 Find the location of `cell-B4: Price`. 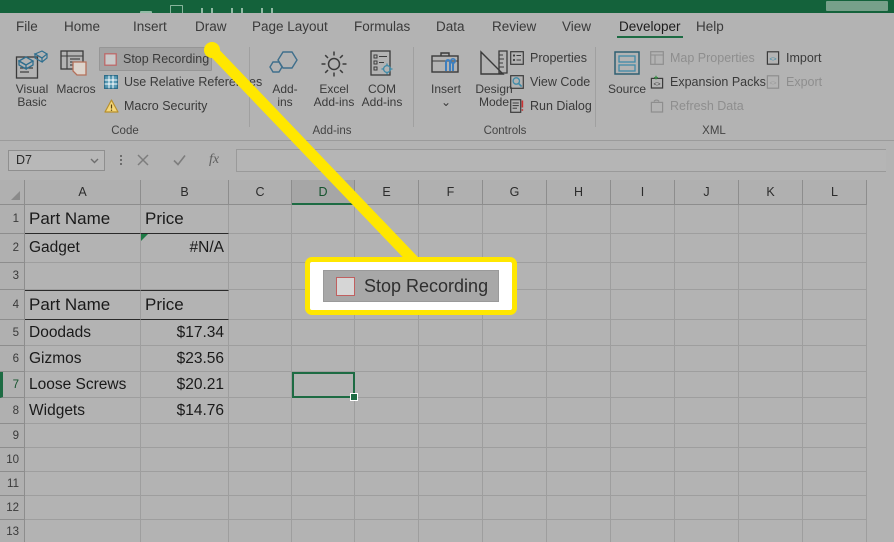

cell-B4: Price is located at coordinates (185, 305).